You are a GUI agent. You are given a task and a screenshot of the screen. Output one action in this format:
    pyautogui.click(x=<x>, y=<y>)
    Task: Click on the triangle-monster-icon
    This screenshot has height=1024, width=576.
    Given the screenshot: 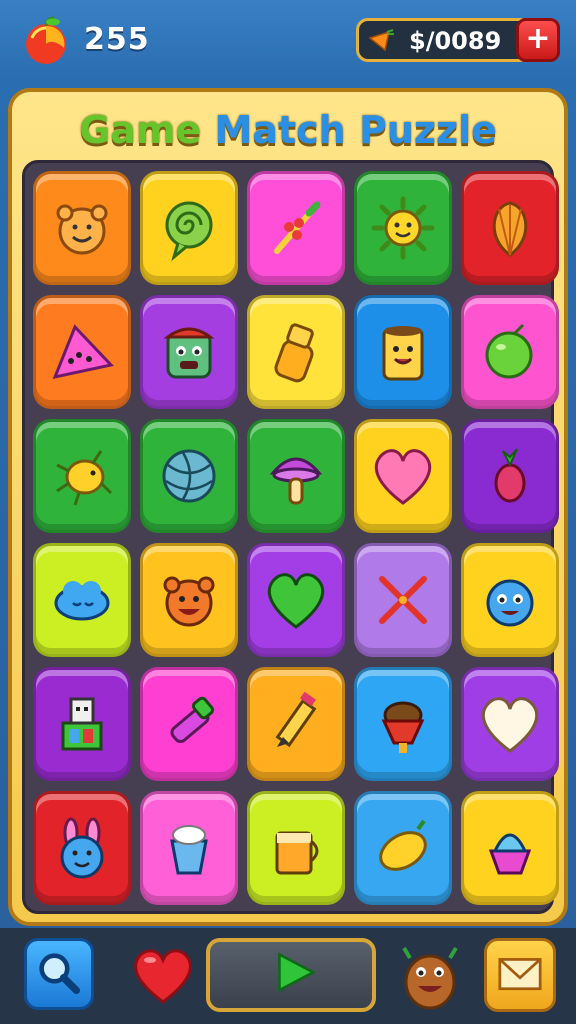 What is the action you would take?
    pyautogui.click(x=83, y=352)
    